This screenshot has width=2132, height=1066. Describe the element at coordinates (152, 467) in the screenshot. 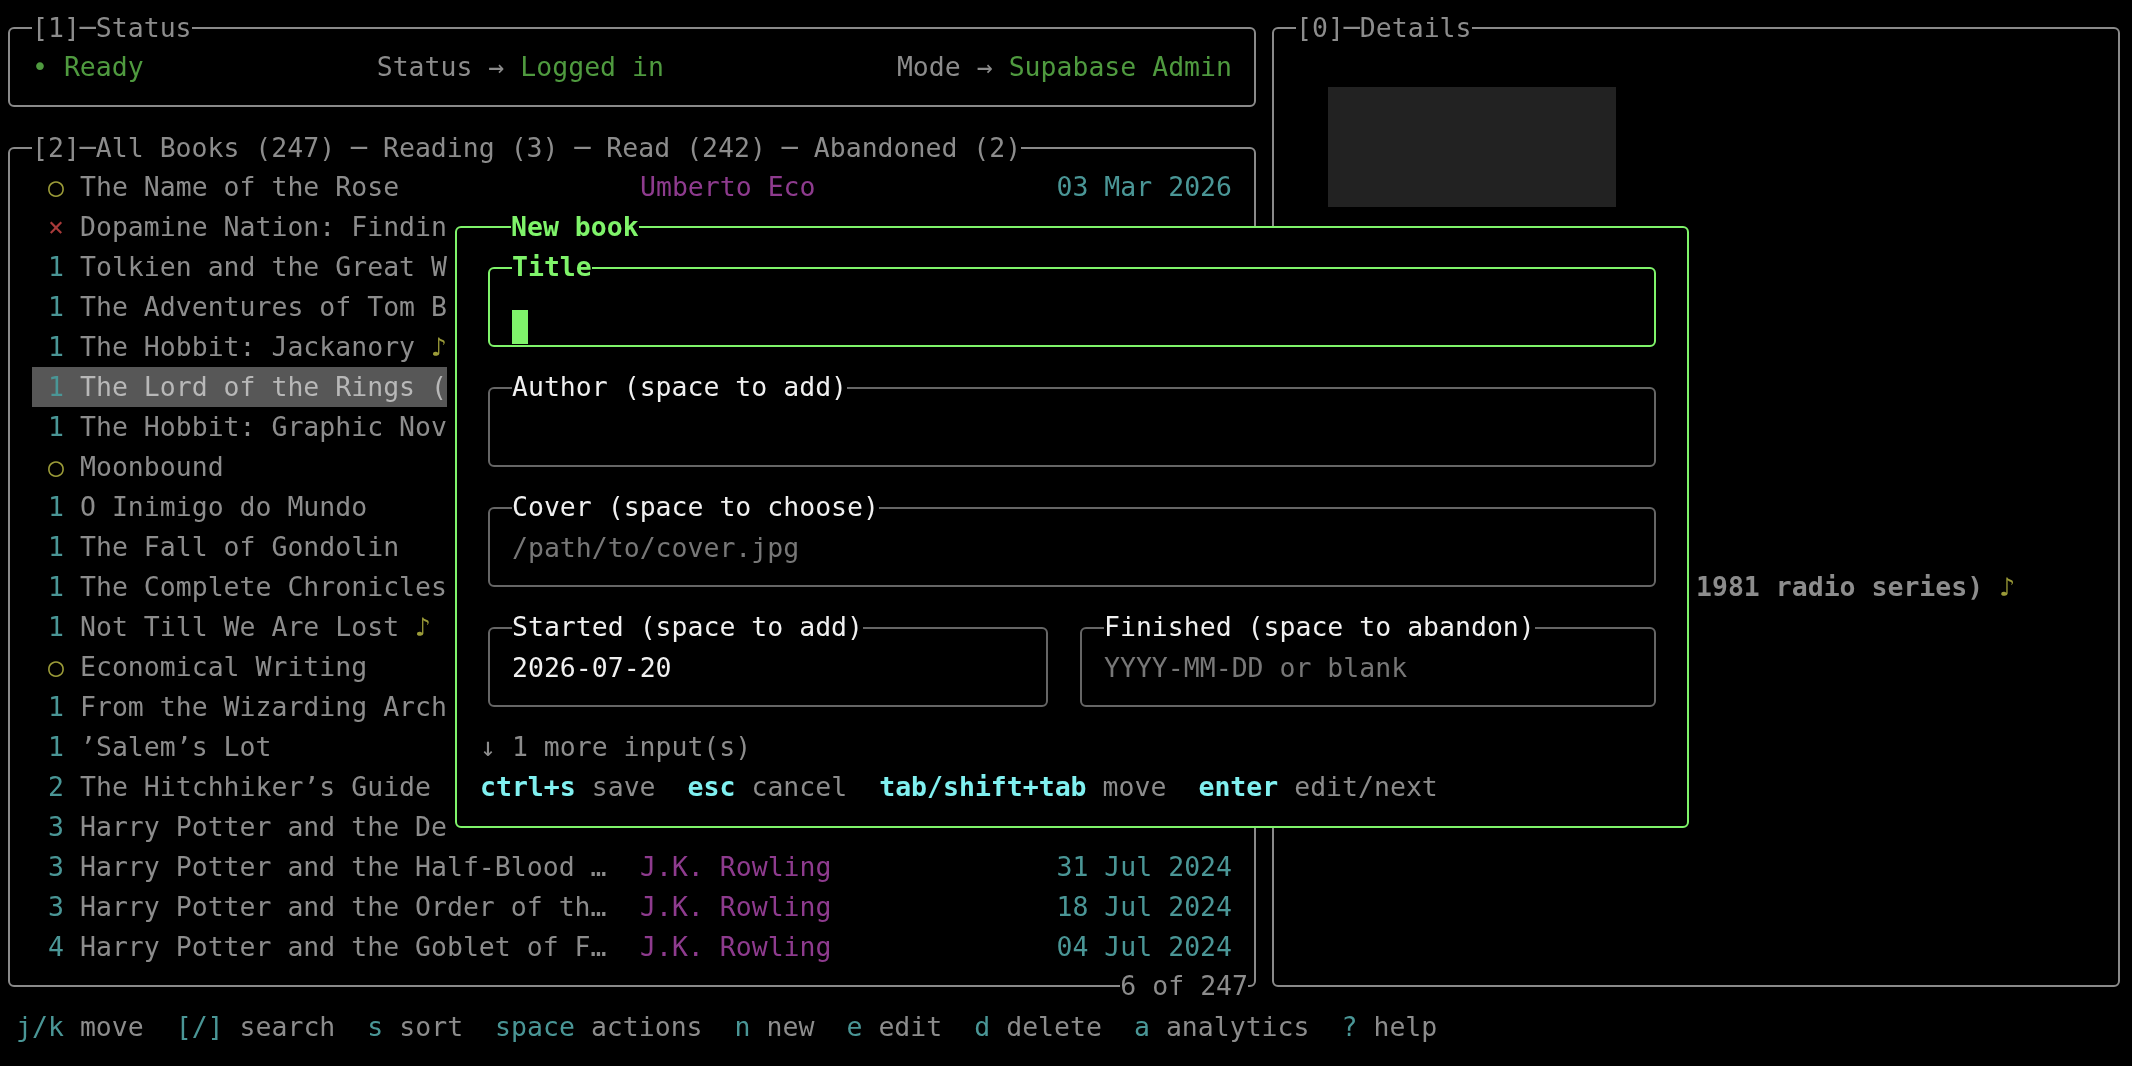

I see `book-title: Moonbound` at that location.